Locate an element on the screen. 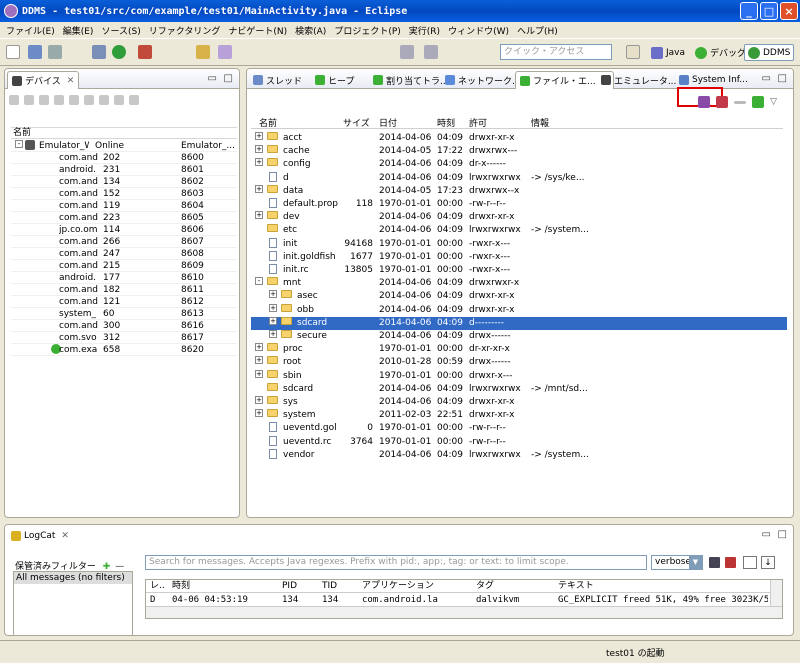  column-header-info: 情報 is located at coordinates (540, 122).